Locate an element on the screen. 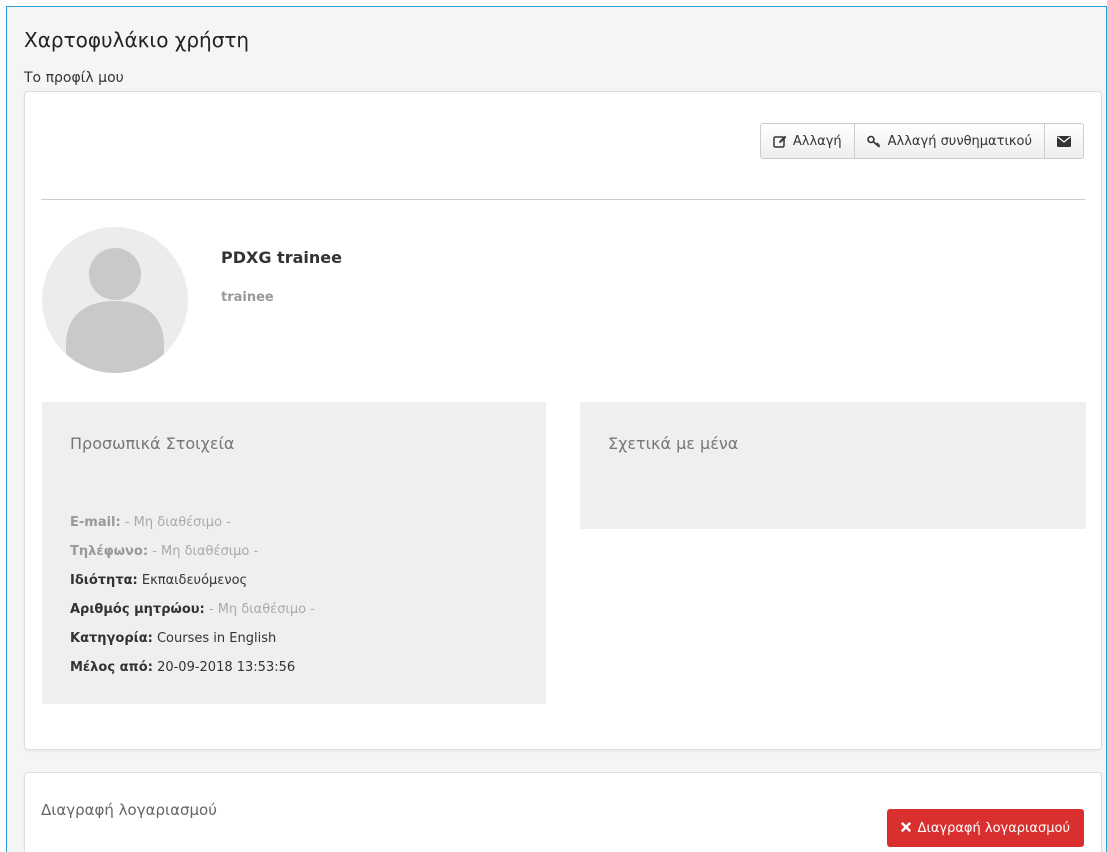 This screenshot has width=1107, height=852. change-password-button: Αλλαγή συνθηματικού is located at coordinates (950, 141).